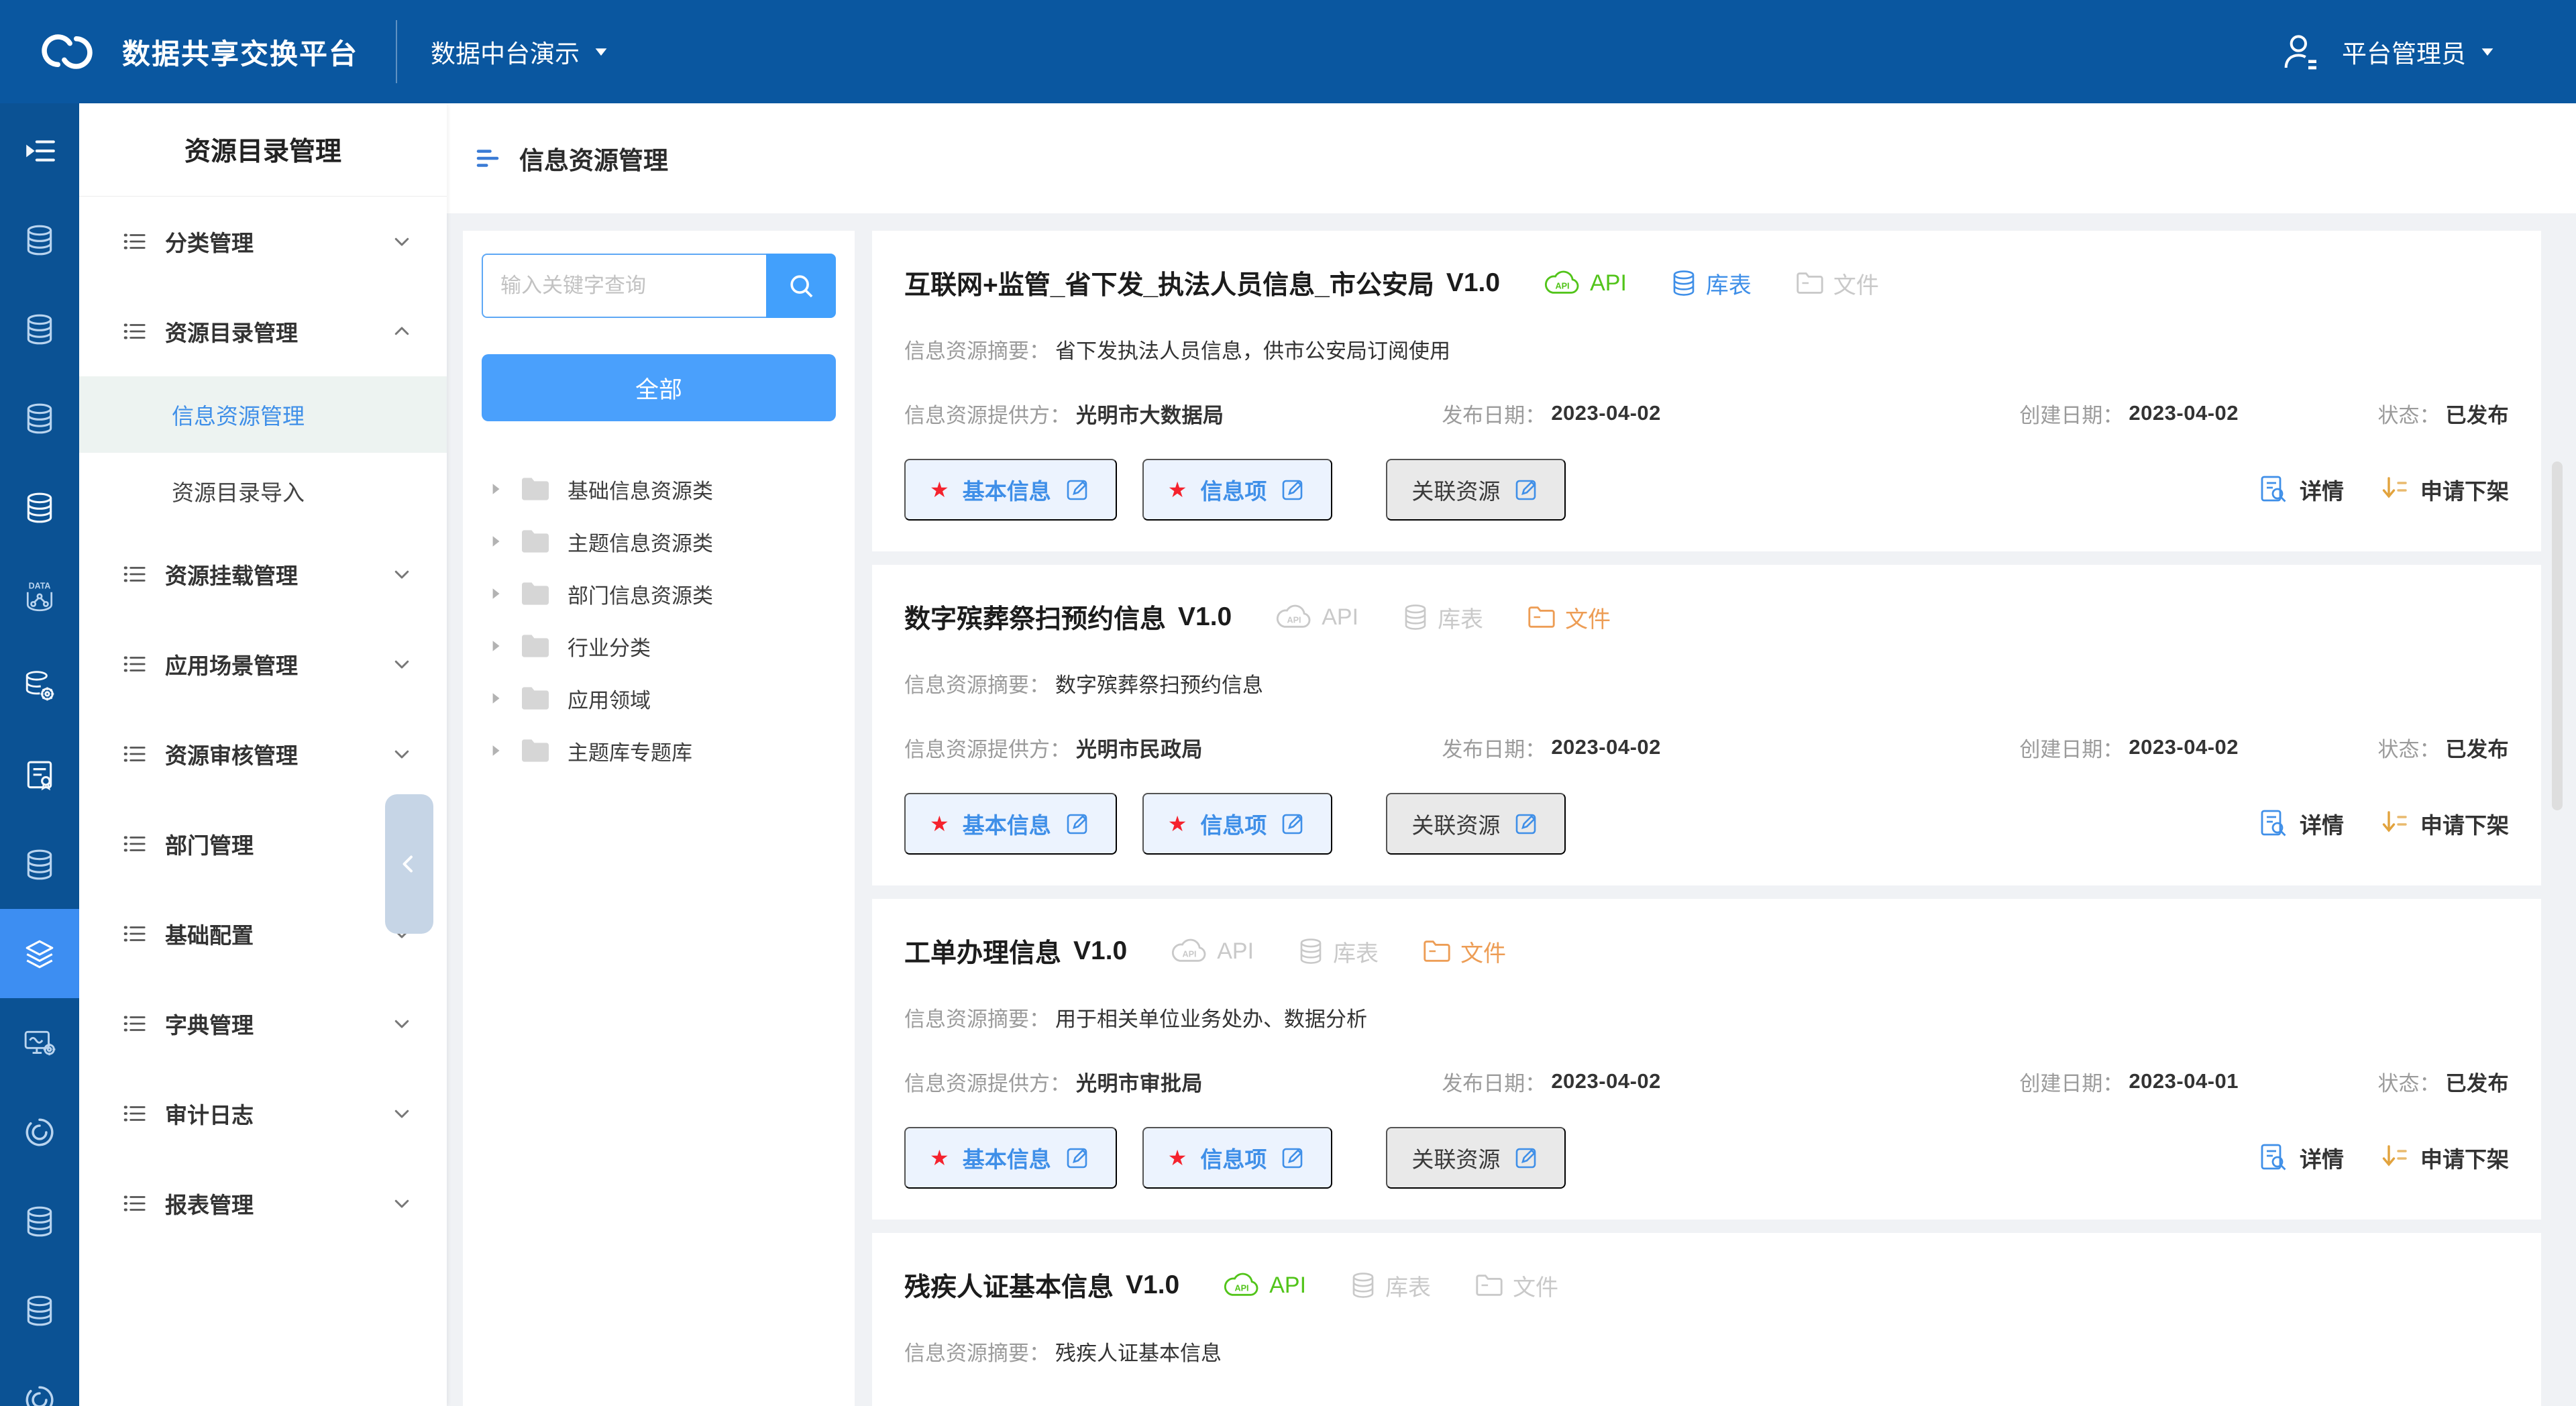 Image resolution: width=2576 pixels, height=1406 pixels. Describe the element at coordinates (263, 664) in the screenshot. I see `sidebar-item: 应用场景管理` at that location.